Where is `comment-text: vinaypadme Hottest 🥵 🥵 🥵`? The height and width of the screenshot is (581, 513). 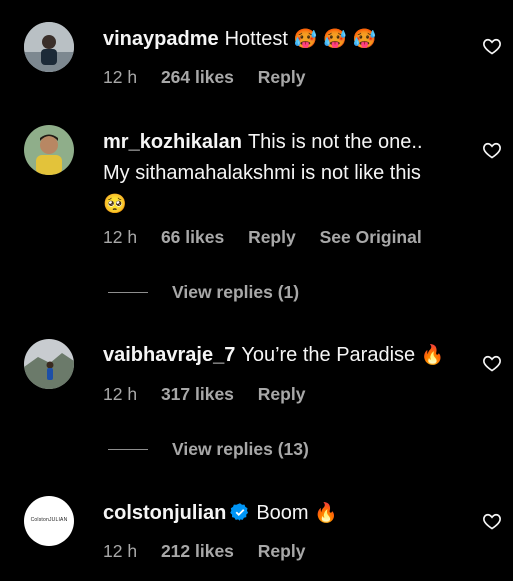
comment-text: vinaypadme Hottest 🥵 🥵 🥵 is located at coordinates (283, 39).